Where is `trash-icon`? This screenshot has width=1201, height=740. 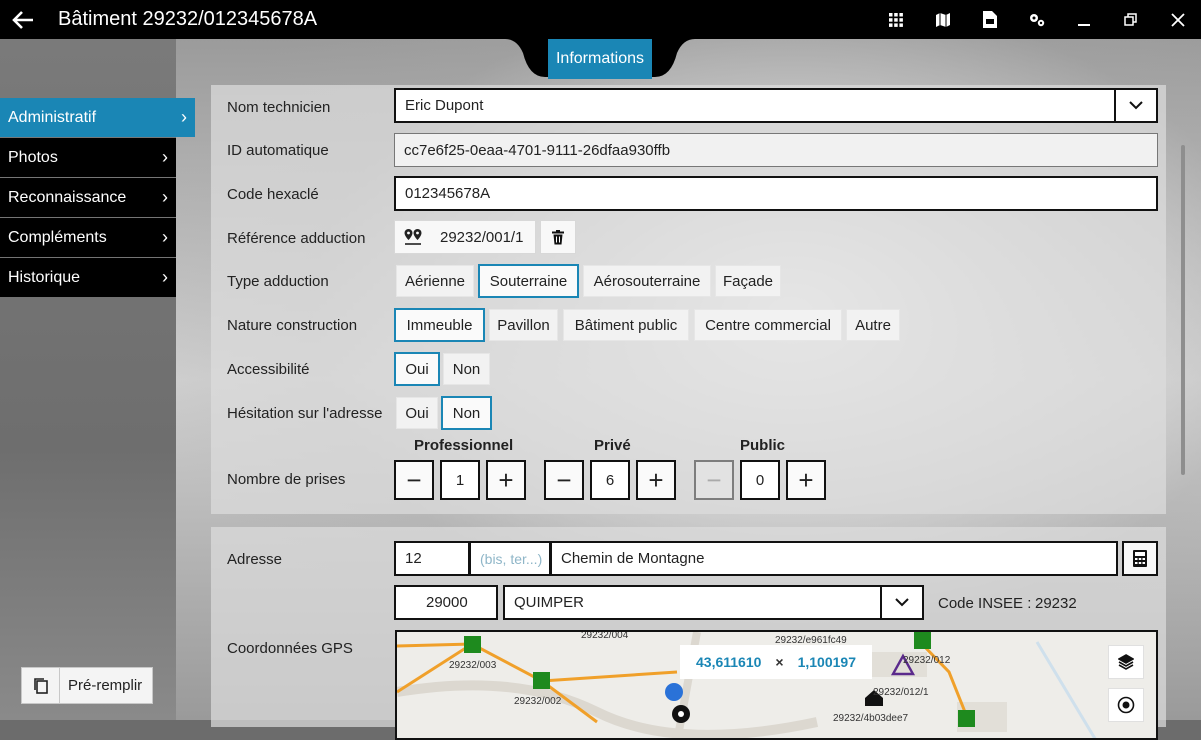
trash-icon is located at coordinates (558, 236).